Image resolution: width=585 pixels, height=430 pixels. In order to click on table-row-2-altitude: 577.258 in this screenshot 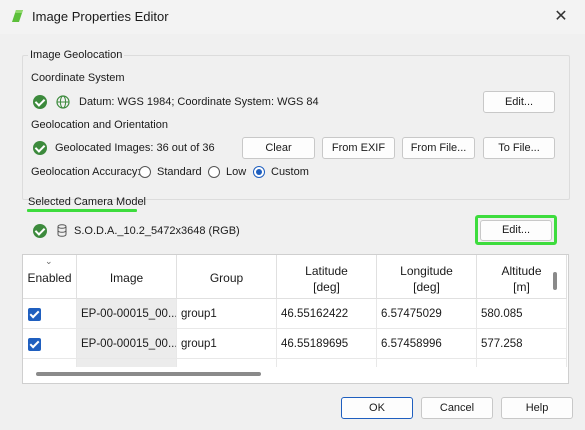, I will do `click(522, 344)`.